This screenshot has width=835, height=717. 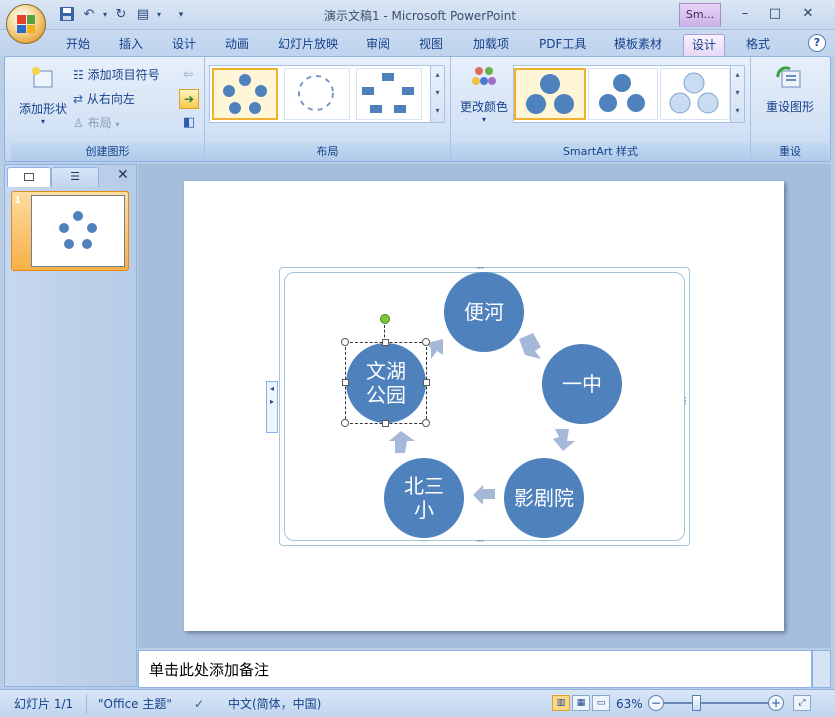 I want to click on language-indicator: 中文(简体，中国), so click(x=274, y=704).